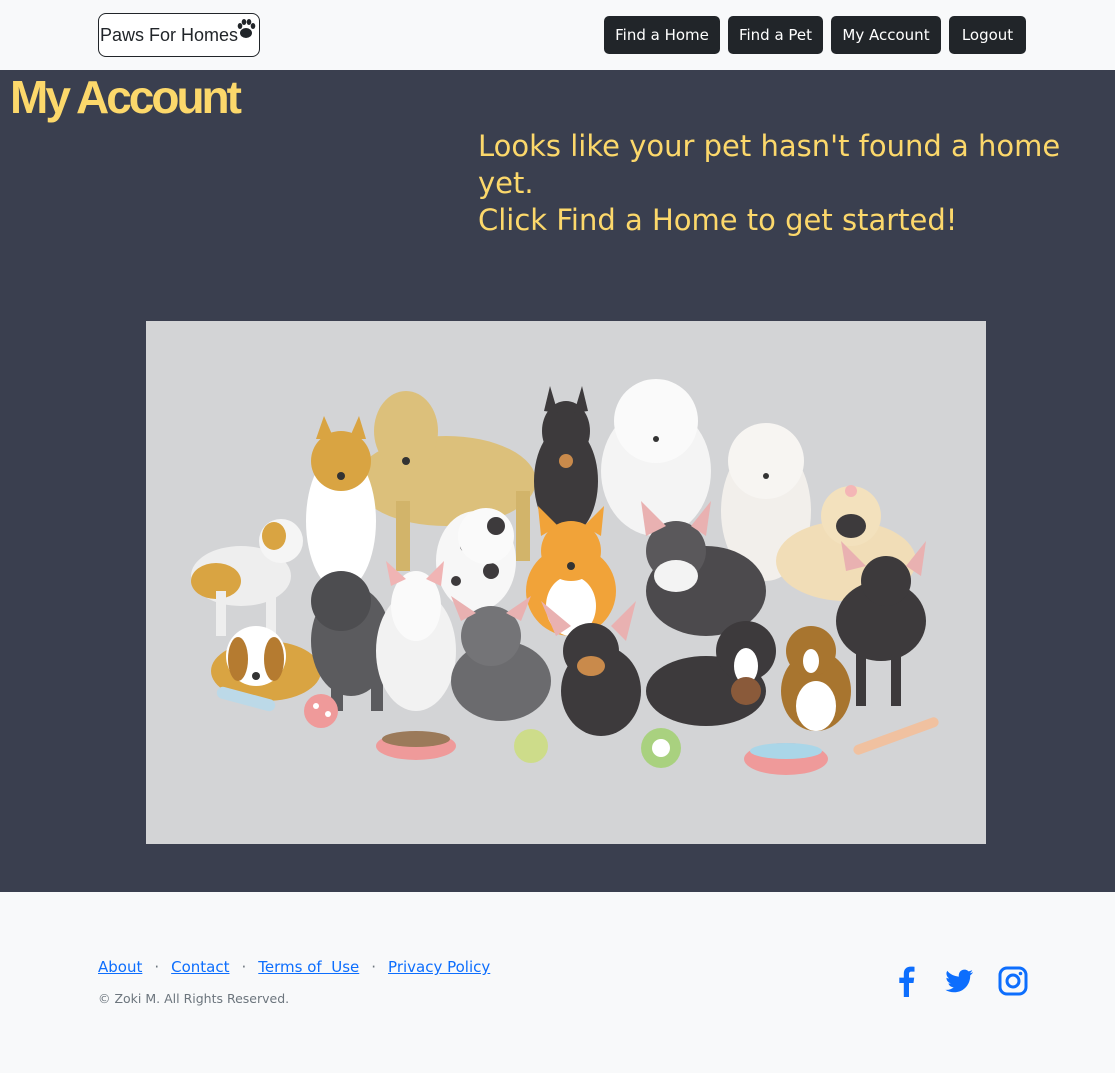  I want to click on copyright-text: © Zoki M. All Rights Reserved., so click(194, 998).